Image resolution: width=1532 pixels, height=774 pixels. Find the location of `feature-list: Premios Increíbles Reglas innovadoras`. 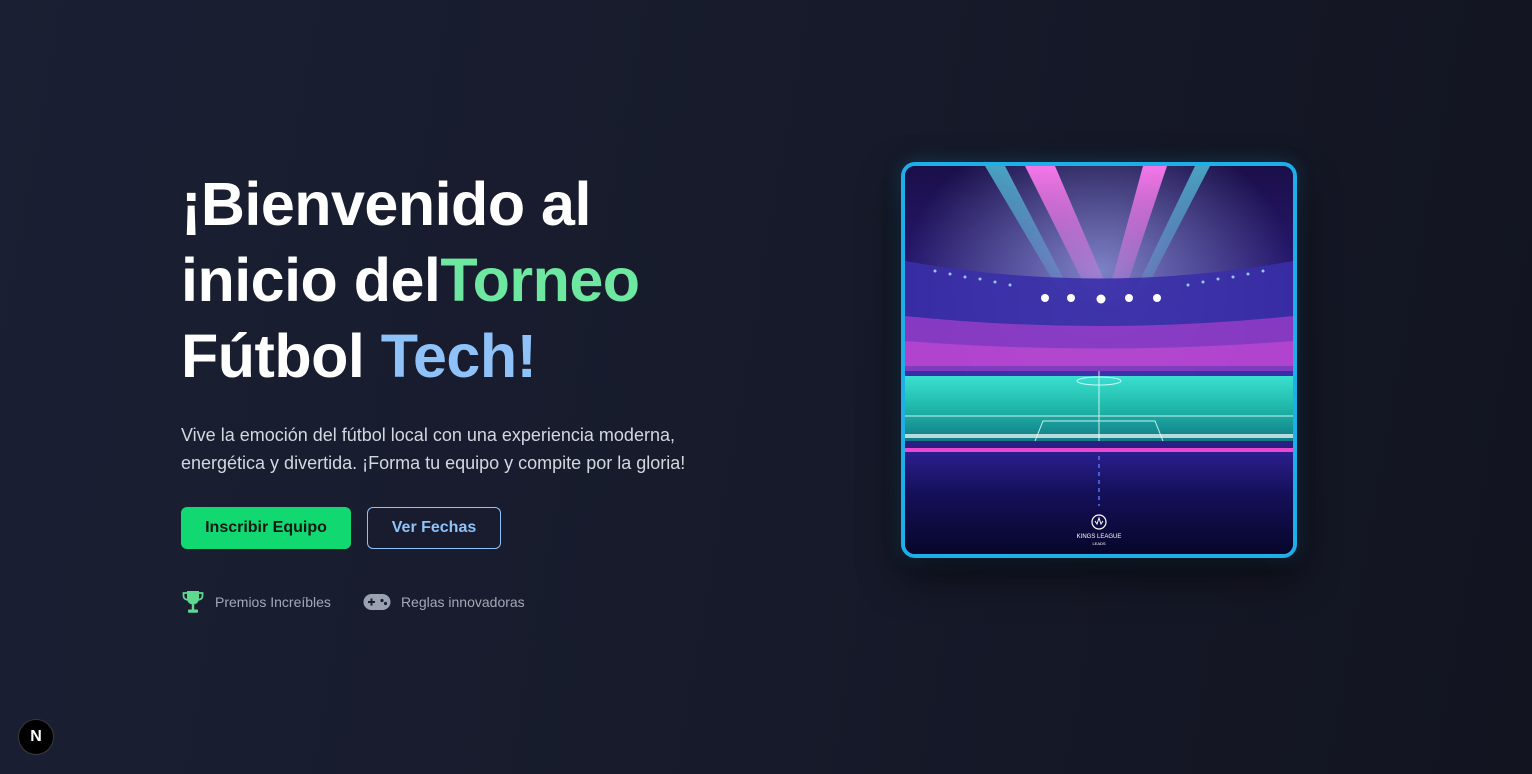

feature-list: Premios Increíbles Reglas innovadoras is located at coordinates (461, 602).